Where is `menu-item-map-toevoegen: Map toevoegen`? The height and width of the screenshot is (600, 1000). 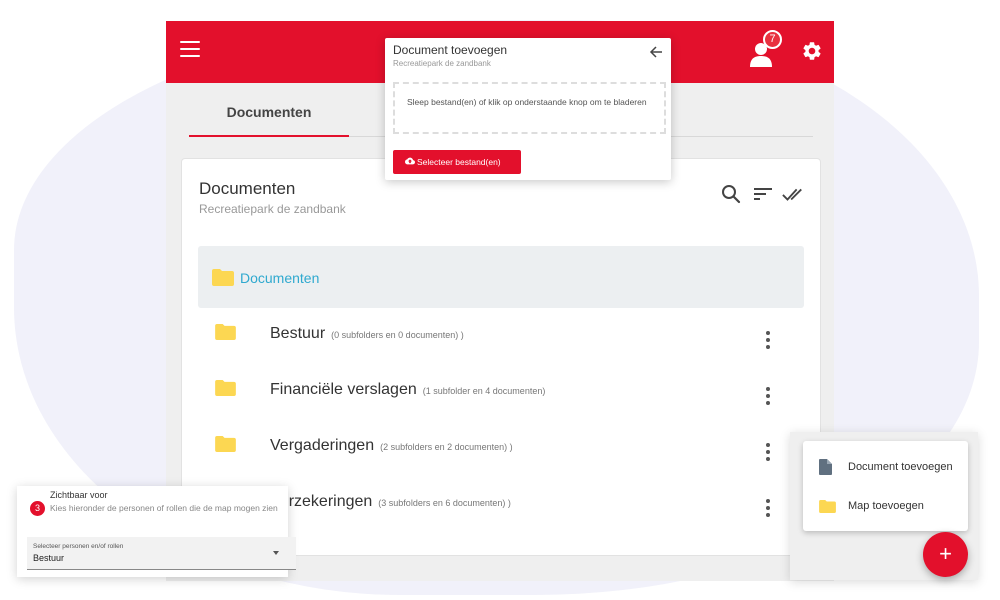 menu-item-map-toevoegen: Map toevoegen is located at coordinates (885, 506).